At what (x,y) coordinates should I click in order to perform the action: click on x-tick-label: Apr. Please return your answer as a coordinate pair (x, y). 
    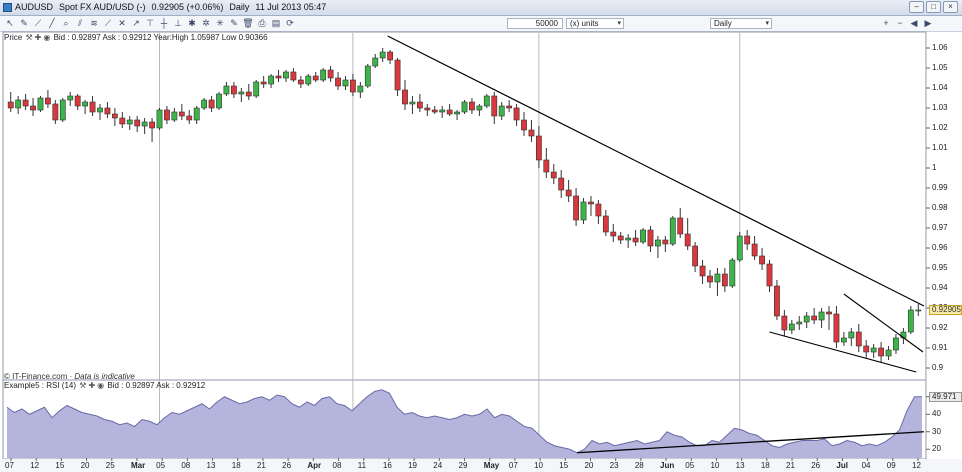
    Looking at the image, I should click on (314, 465).